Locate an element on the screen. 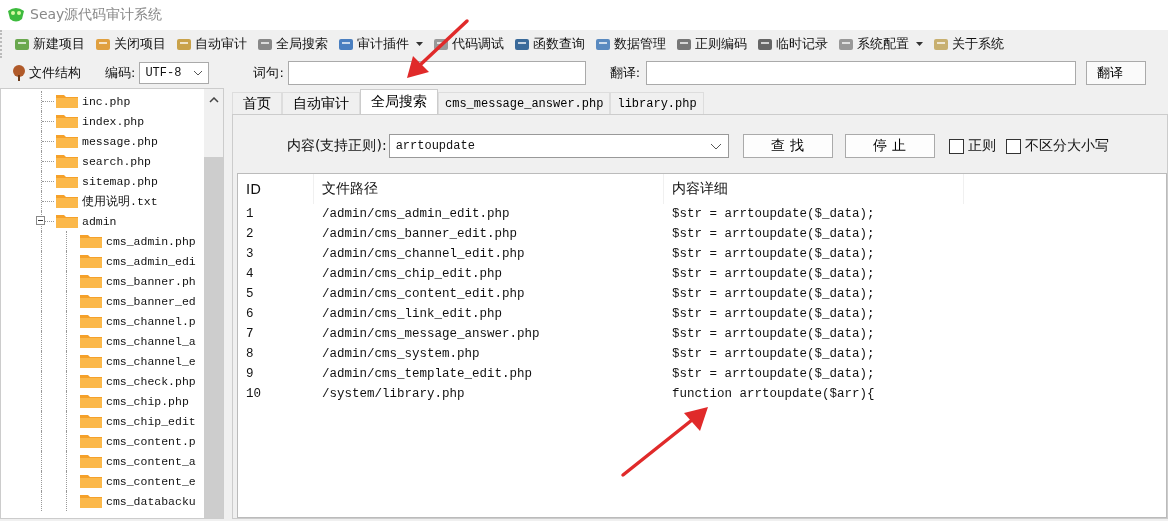 The image size is (1168, 521). tree-icon is located at coordinates (19, 73).